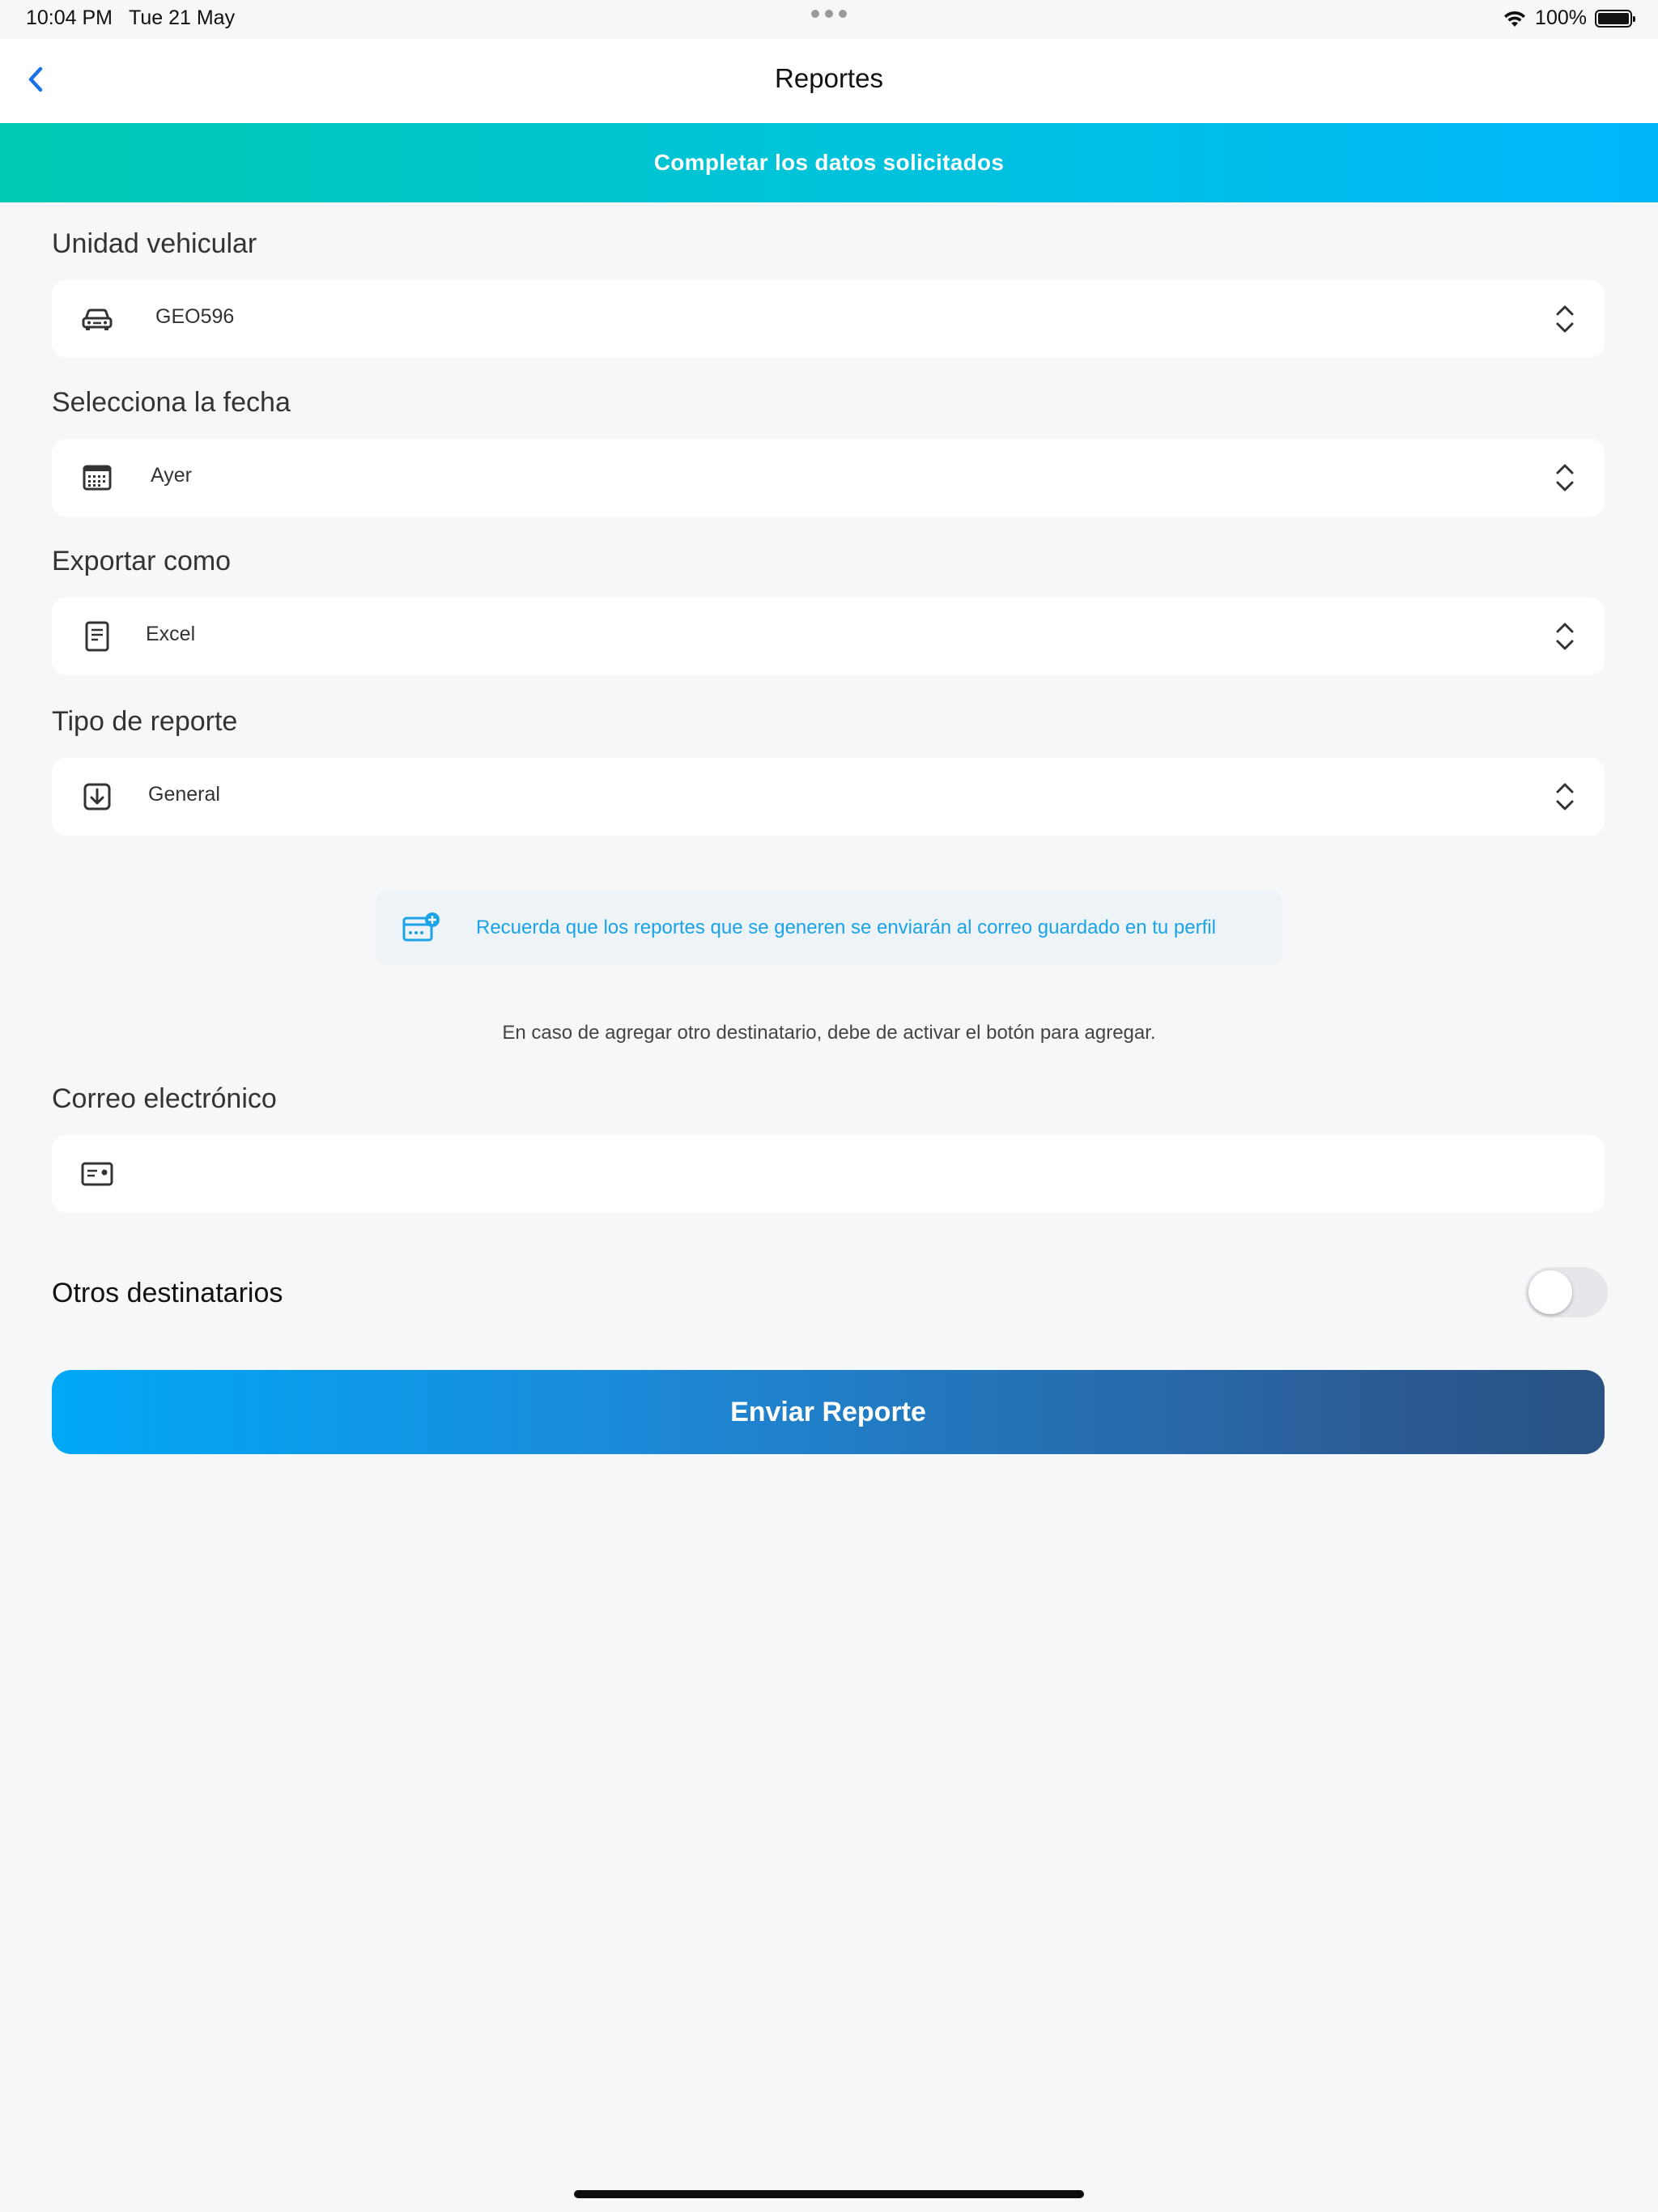 The height and width of the screenshot is (2212, 1658). Describe the element at coordinates (829, 14) in the screenshot. I see `multitasking-dots` at that location.